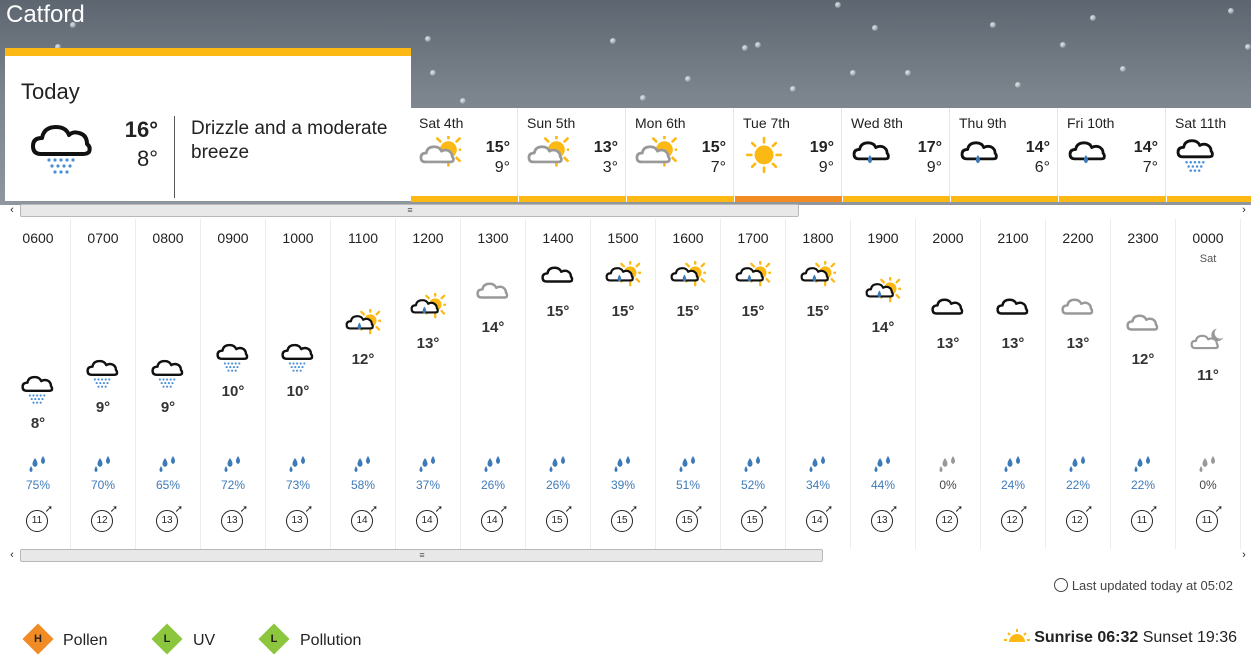  Describe the element at coordinates (883, 485) in the screenshot. I see `rain-chance: 44%` at that location.